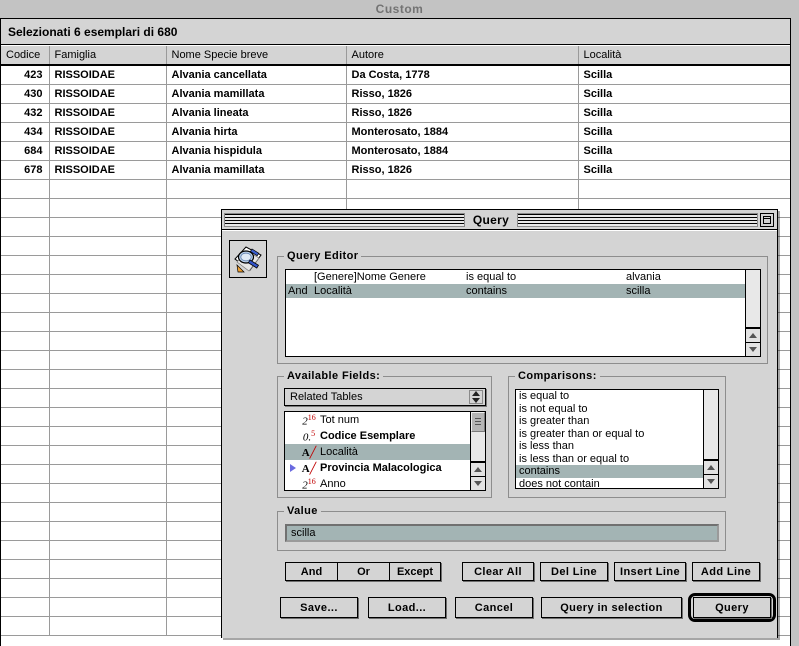 This screenshot has width=799, height=646. Describe the element at coordinates (478, 447) in the screenshot. I see `fields-scroll-track` at that location.